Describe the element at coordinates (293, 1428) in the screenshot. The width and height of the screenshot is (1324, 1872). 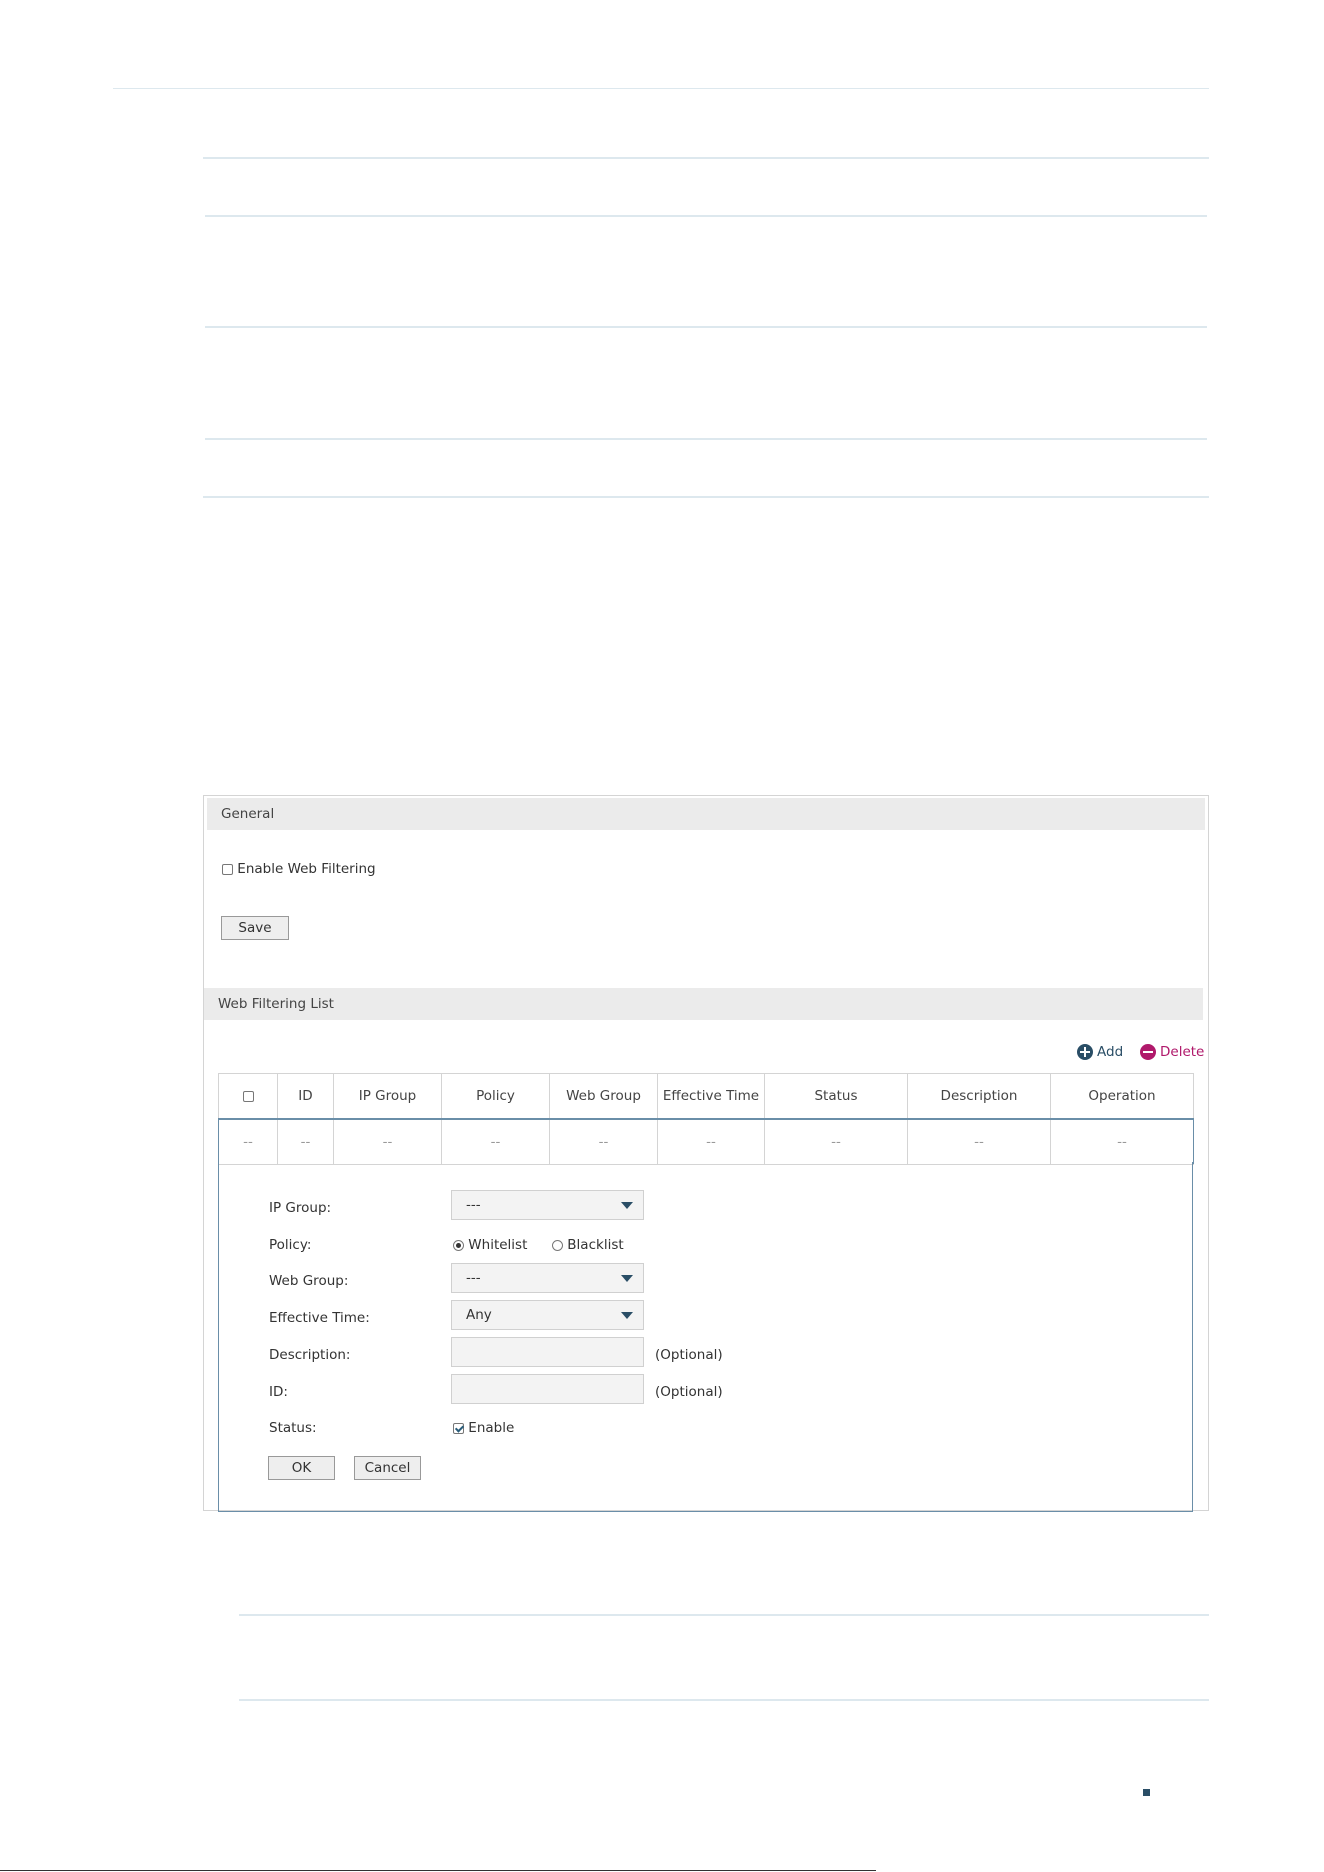
I see `status-label: Status:` at that location.